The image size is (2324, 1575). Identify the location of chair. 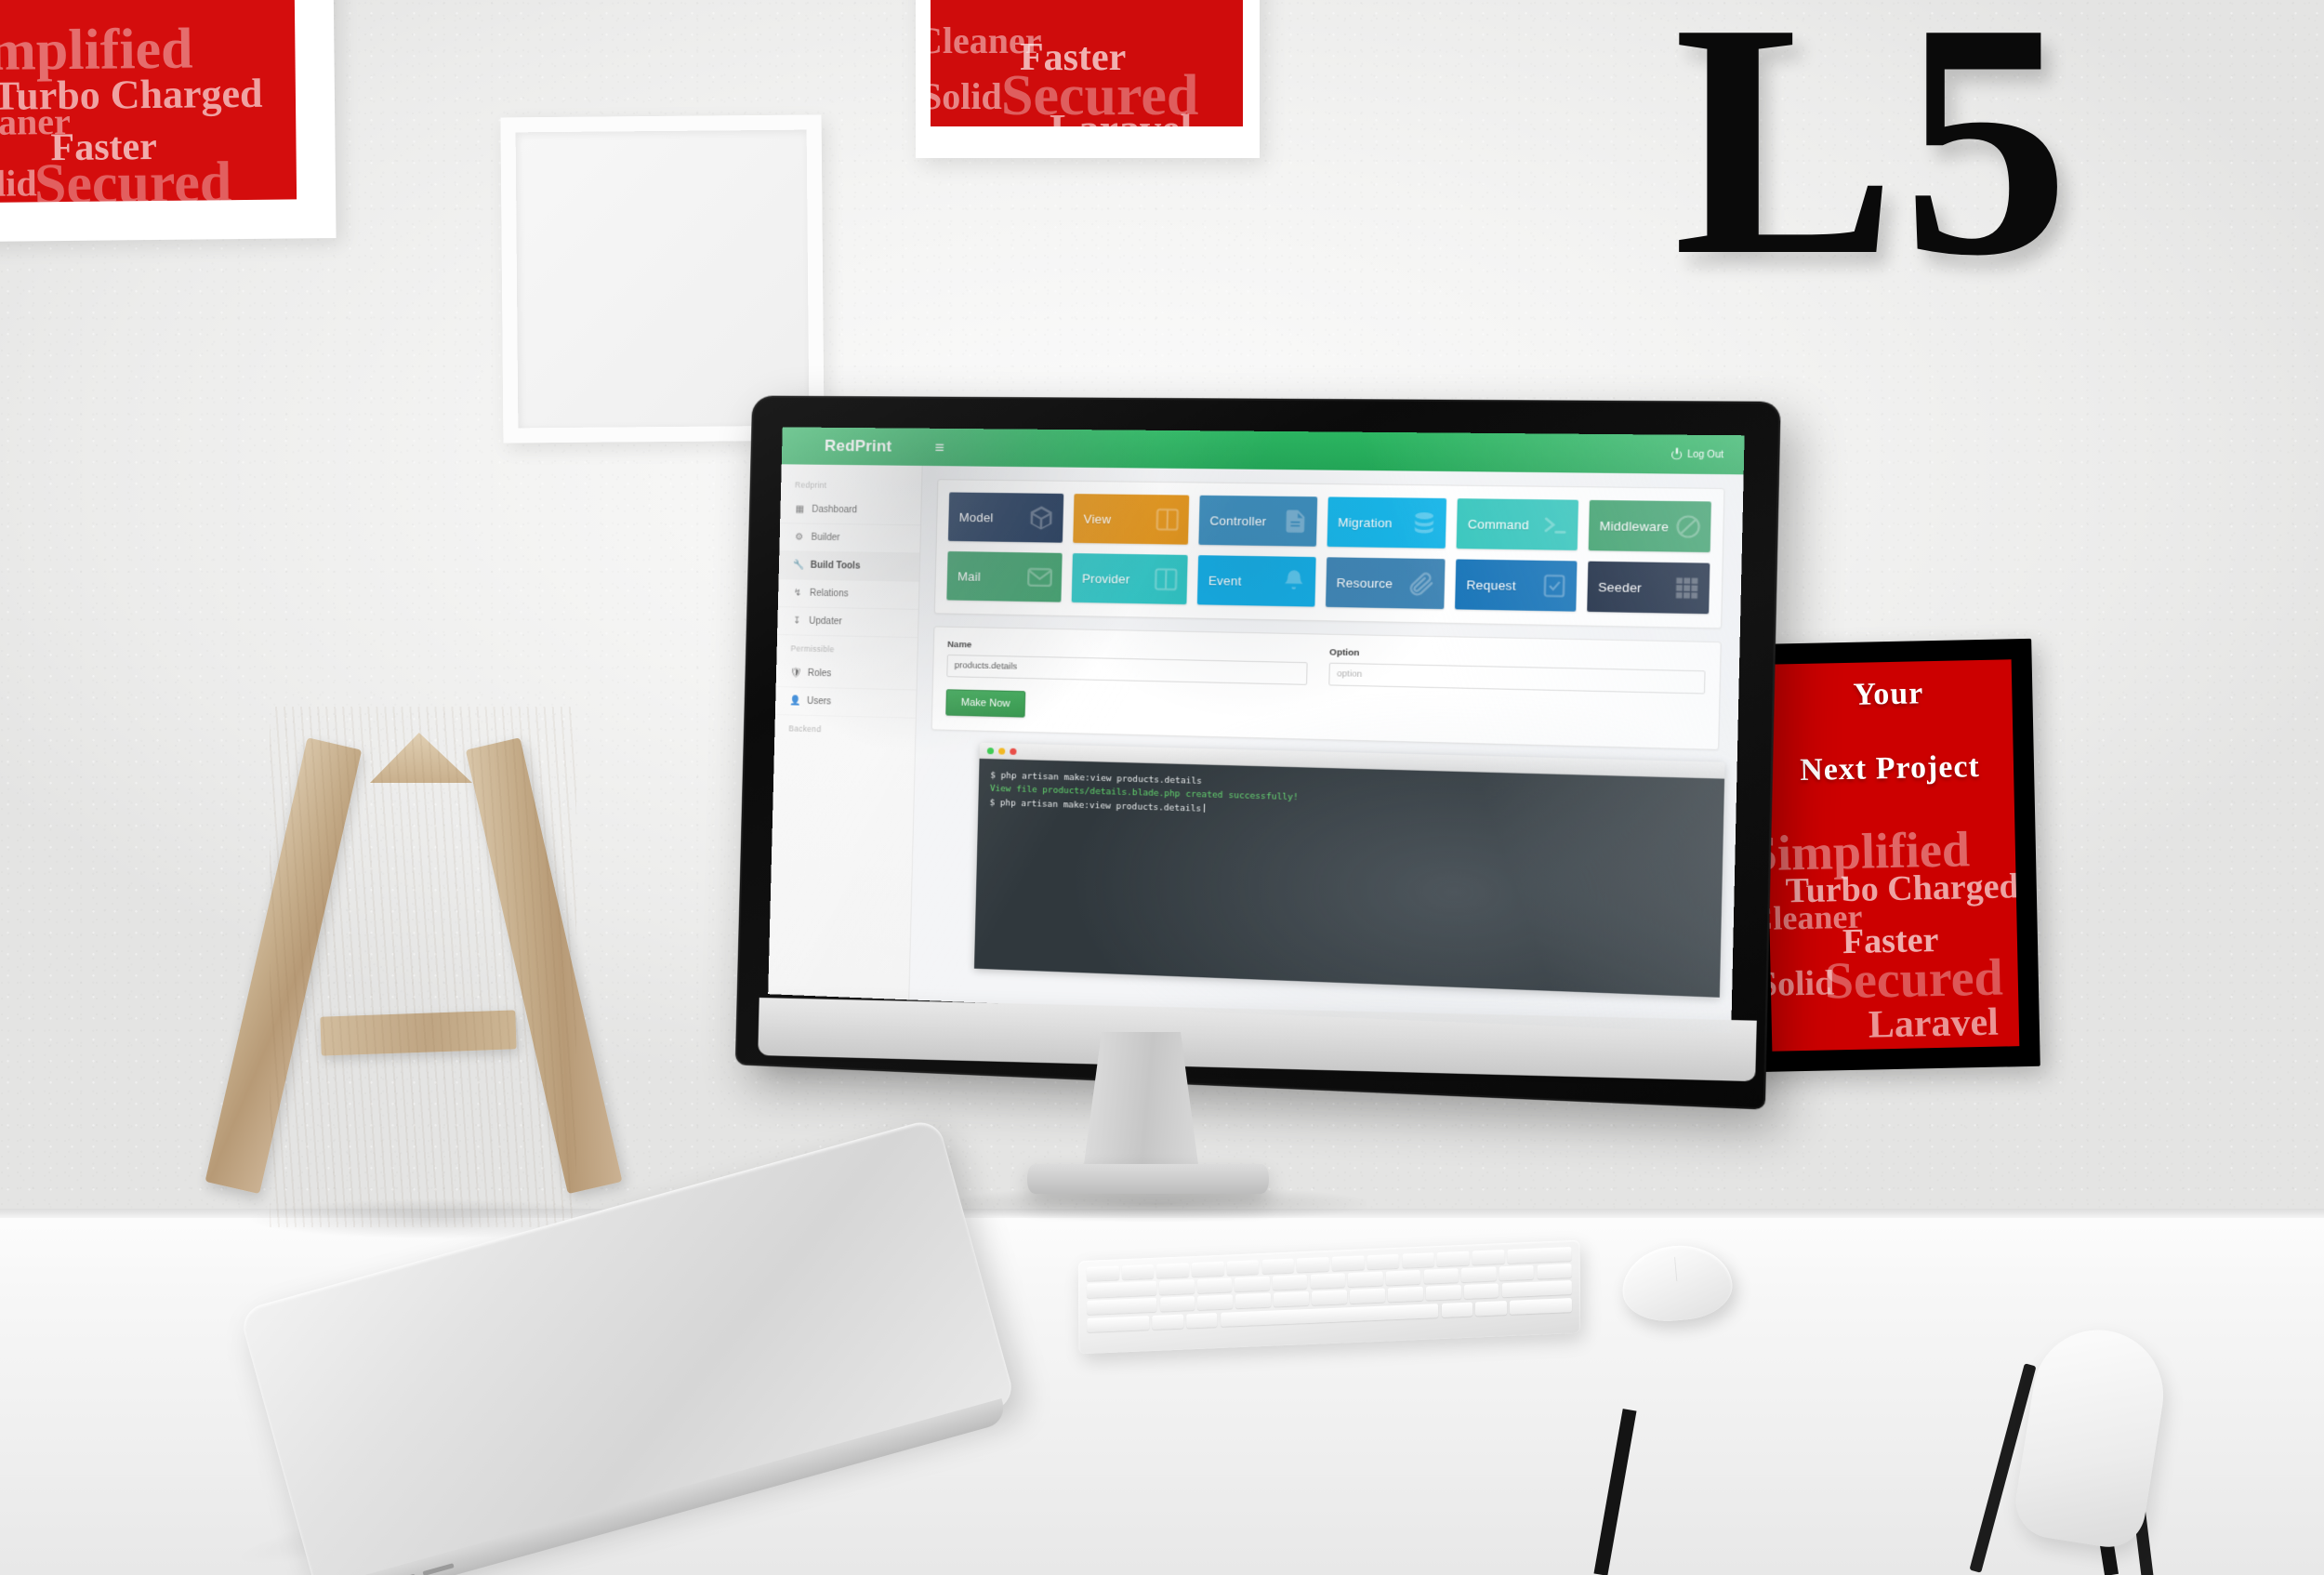
(2118, 1448).